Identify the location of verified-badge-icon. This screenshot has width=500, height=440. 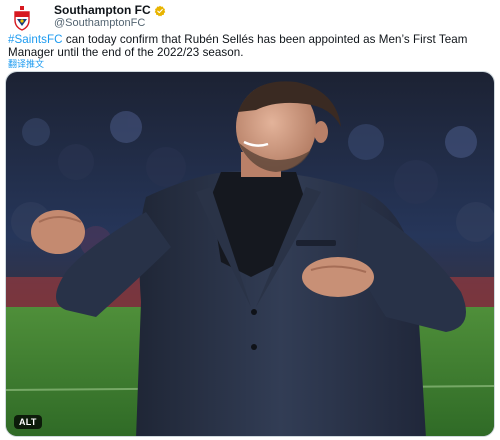
(159, 10).